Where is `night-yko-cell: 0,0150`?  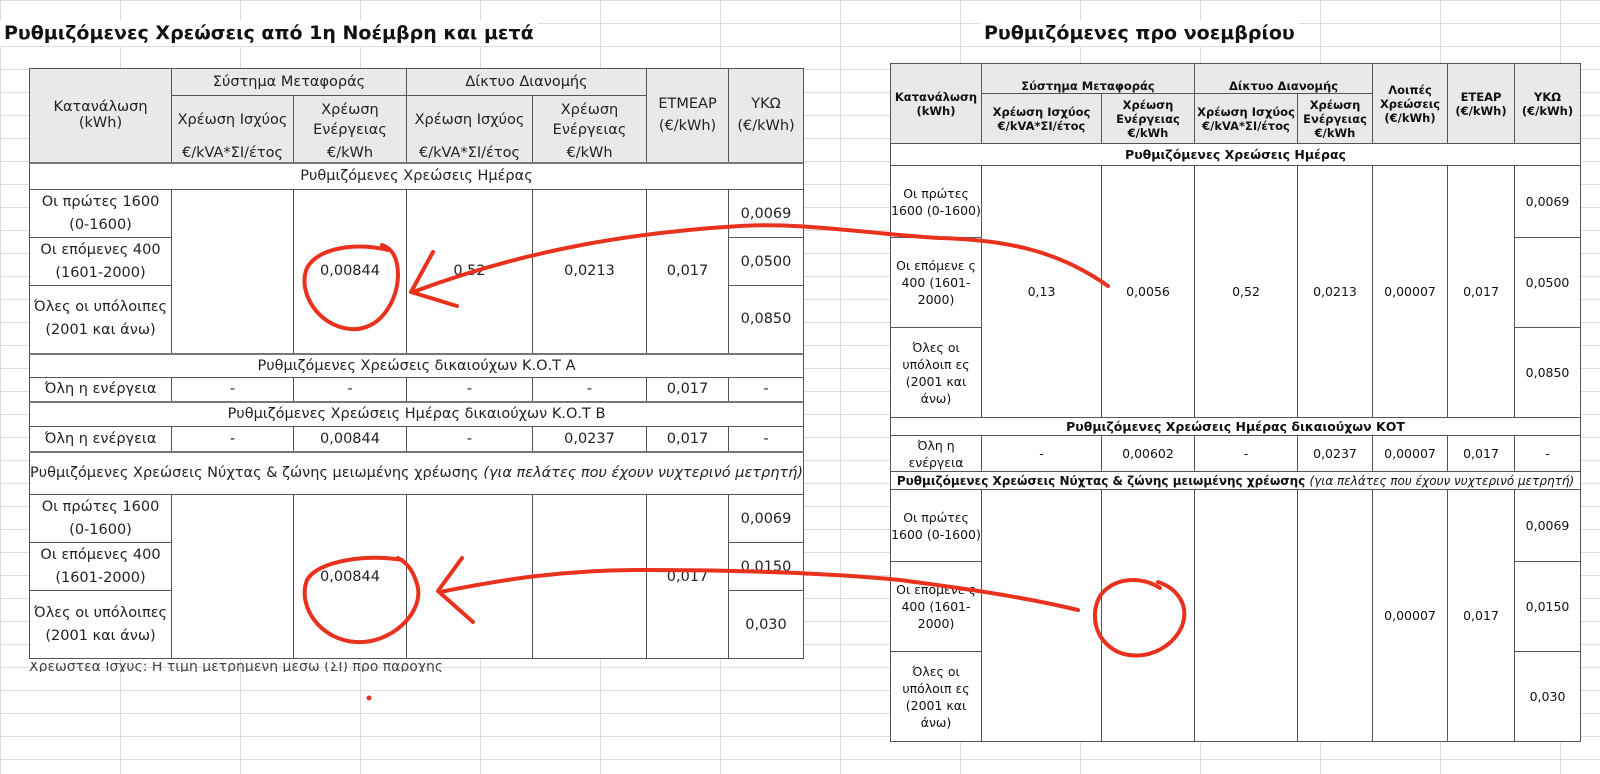
night-yko-cell: 0,0150 is located at coordinates (766, 566).